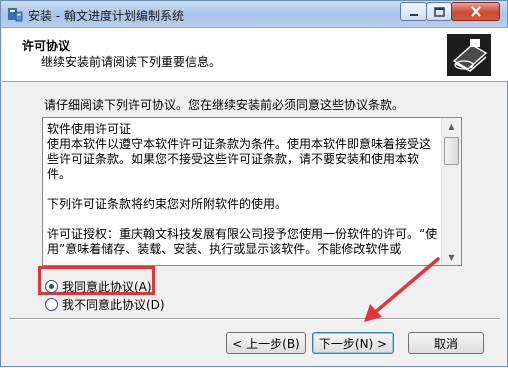 This screenshot has width=508, height=368. What do you see at coordinates (113, 305) in the screenshot?
I see `decline-label: 我不同意此协议(D)` at bounding box center [113, 305].